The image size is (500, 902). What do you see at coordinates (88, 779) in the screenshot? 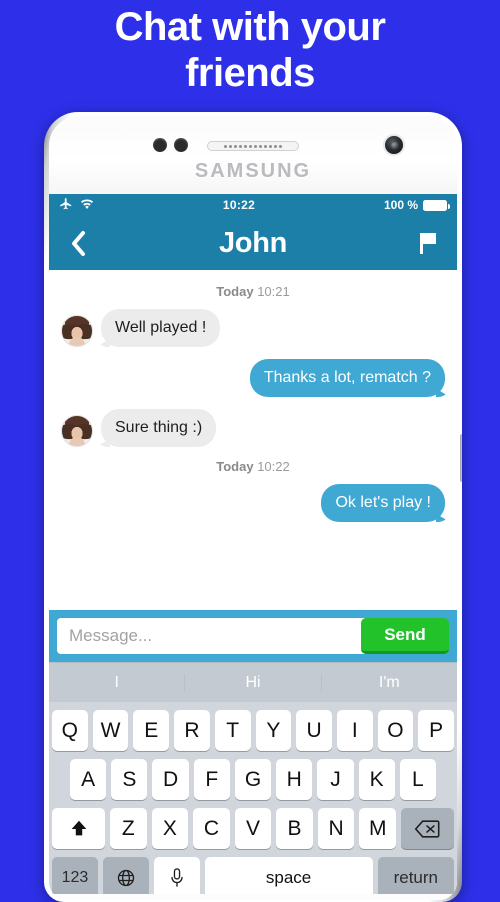
I see `key-a: A` at bounding box center [88, 779].